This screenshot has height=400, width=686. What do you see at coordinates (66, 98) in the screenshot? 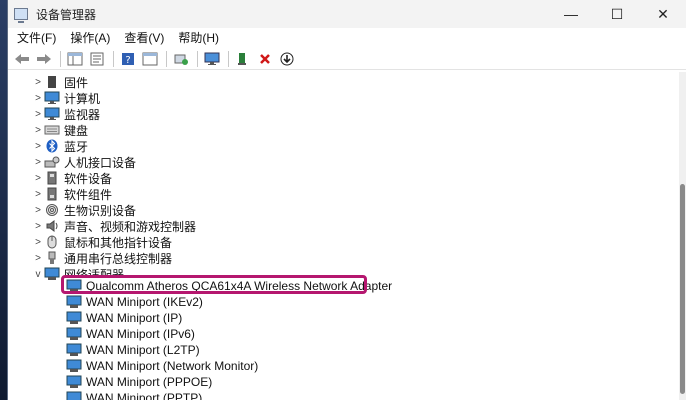
I see `tree-item-computer: > 计算机` at bounding box center [66, 98].